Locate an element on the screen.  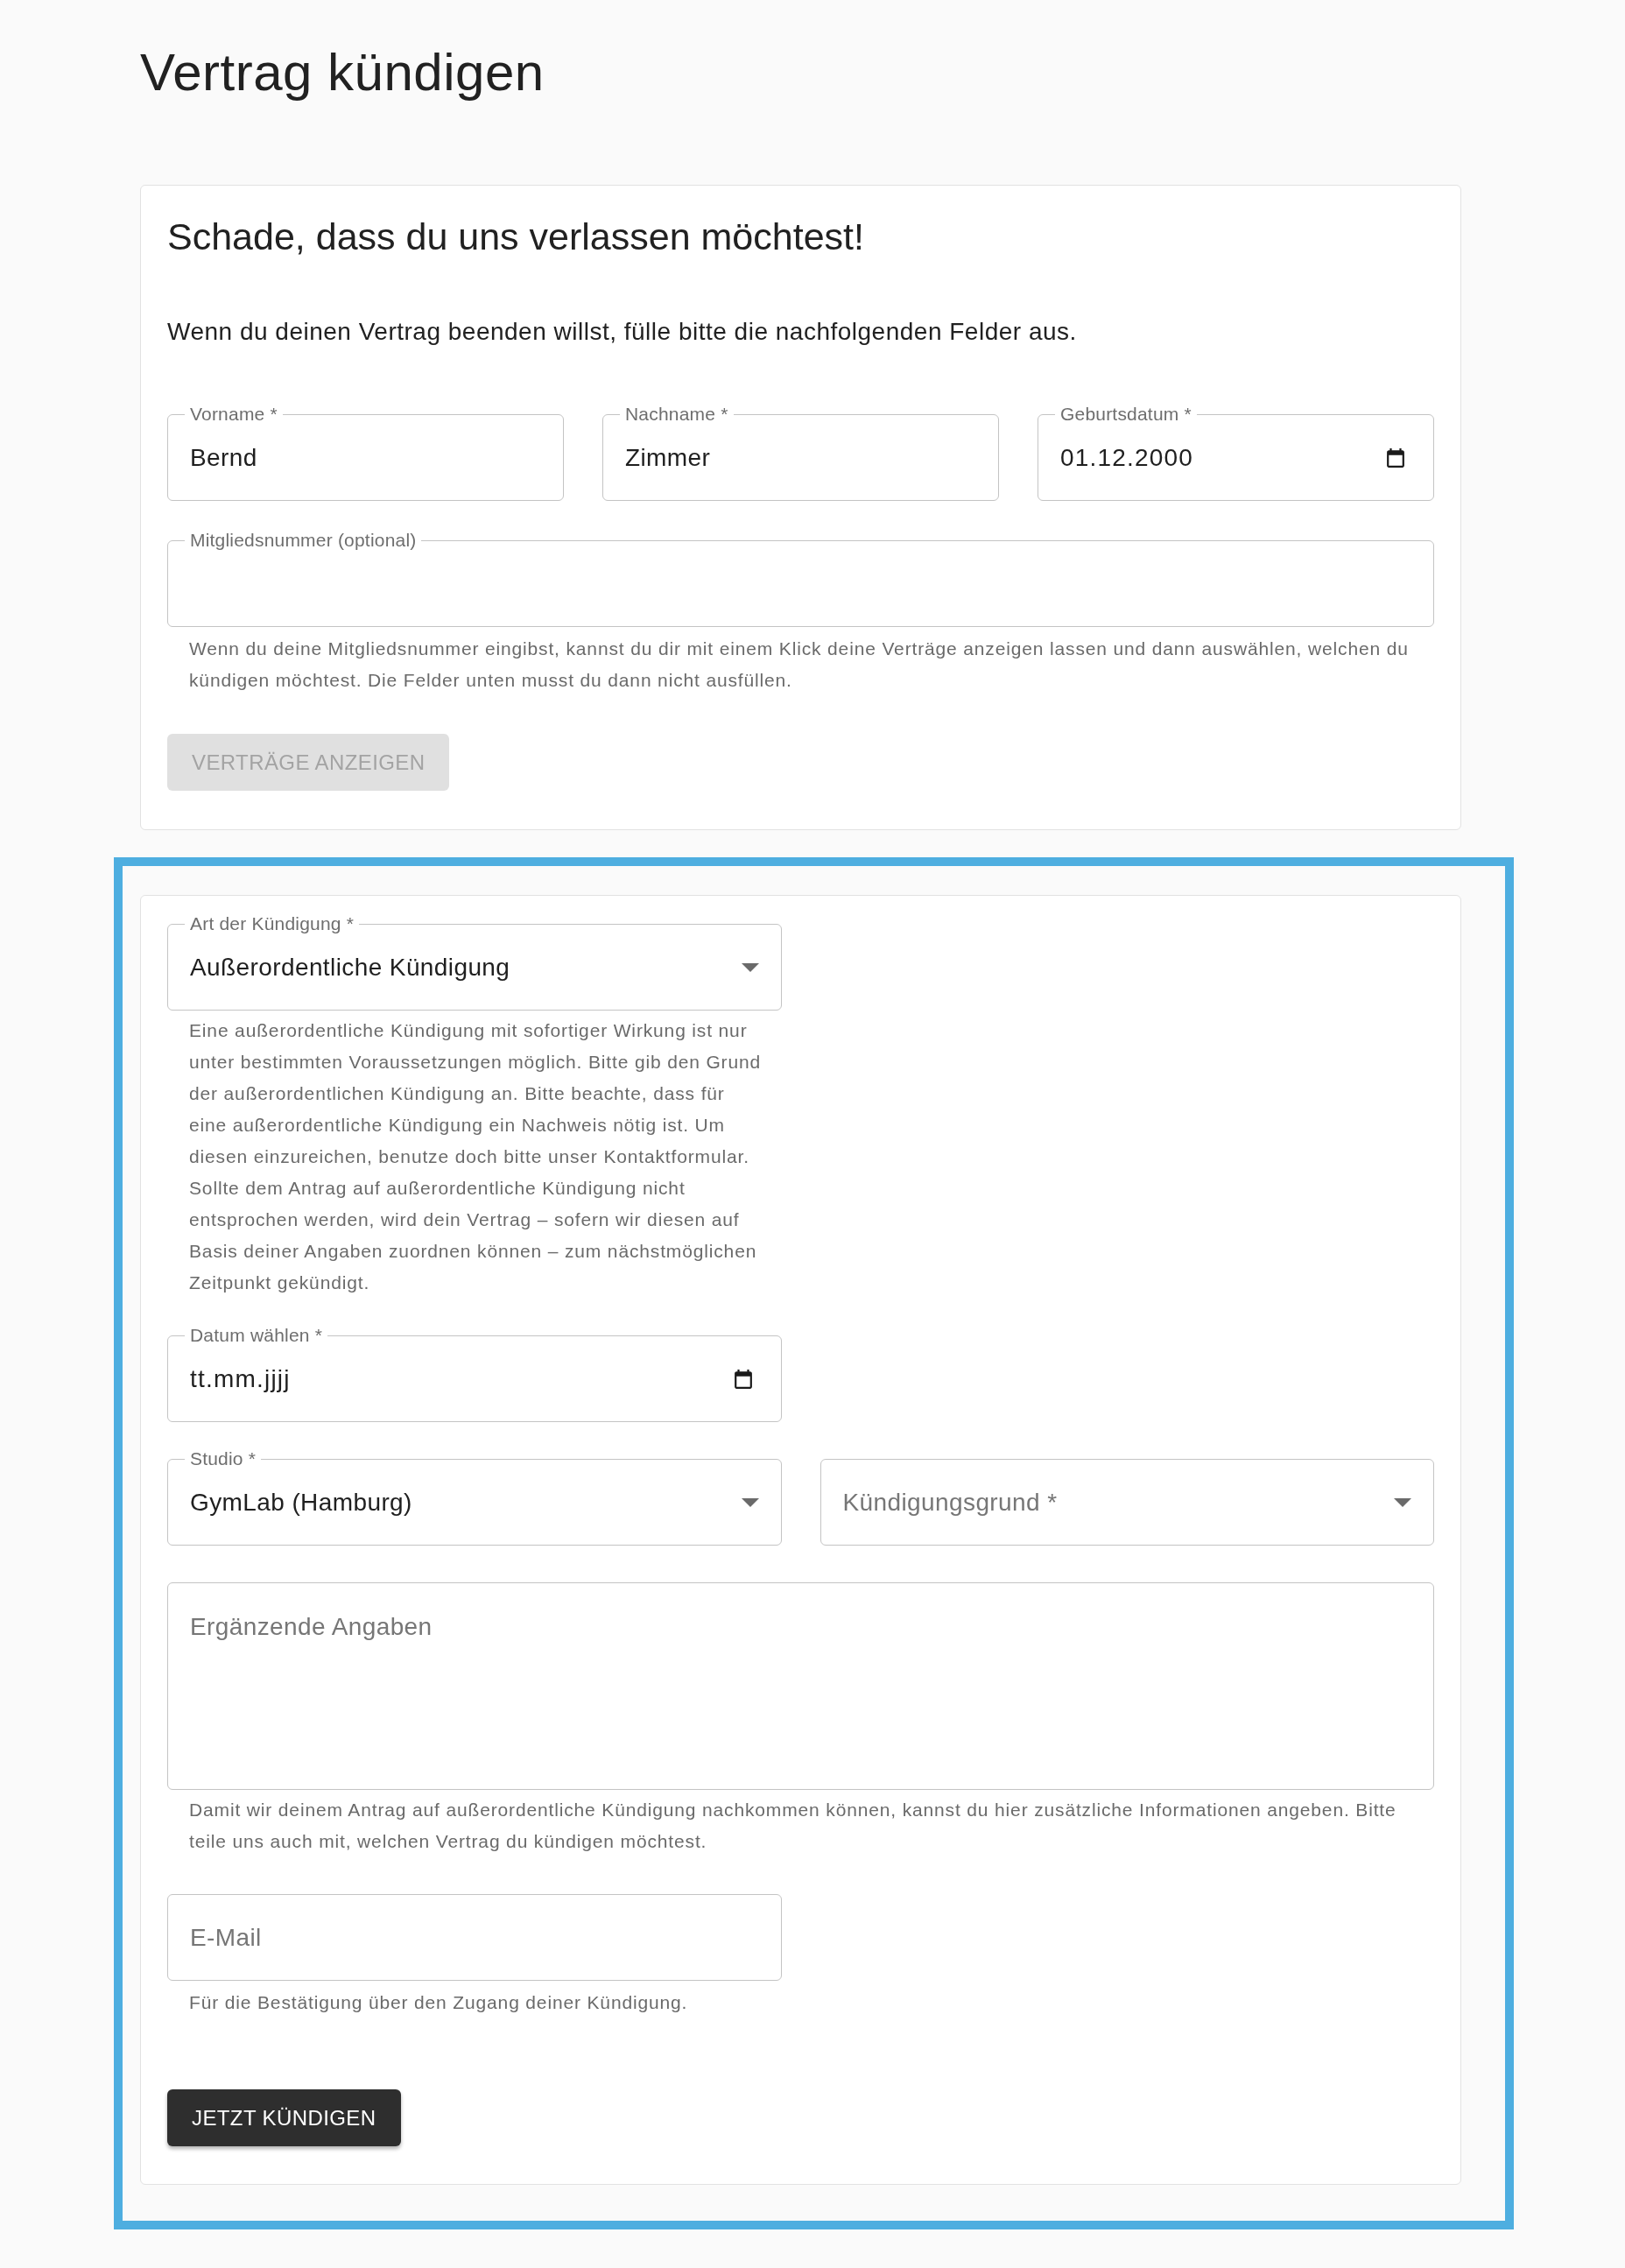
submit-button: JETZT KÜNDIGEN is located at coordinates (284, 2117).